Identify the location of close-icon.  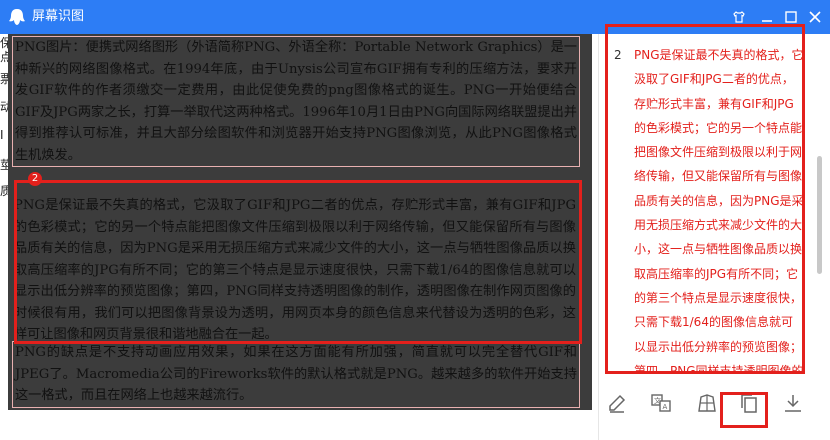
(815, 17).